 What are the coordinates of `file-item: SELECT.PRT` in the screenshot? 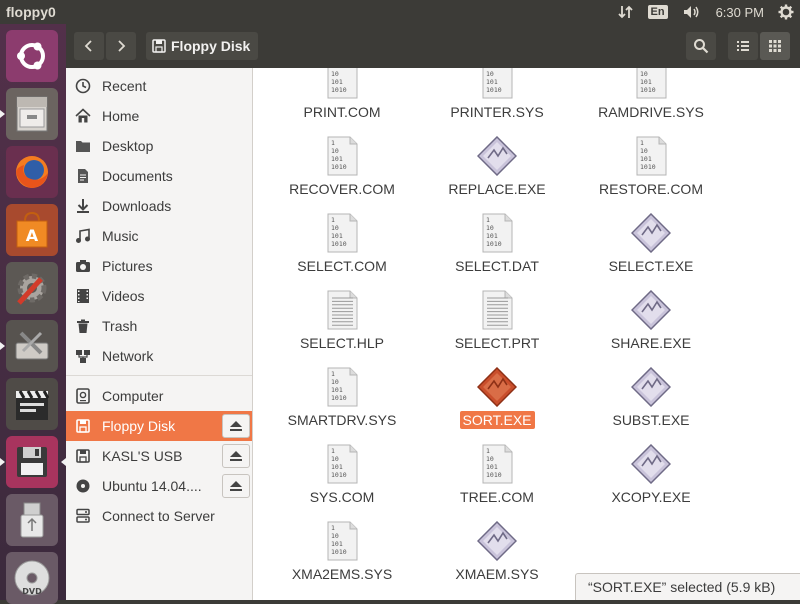 It's located at (497, 328).